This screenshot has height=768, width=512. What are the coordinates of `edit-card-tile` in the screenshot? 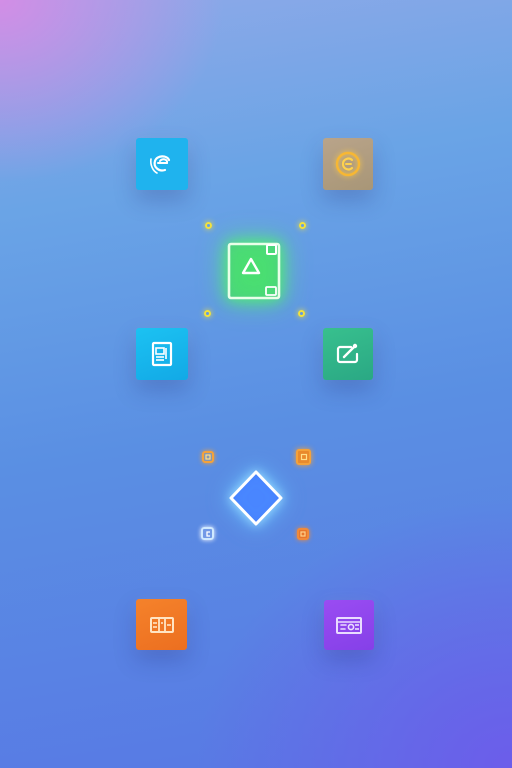 It's located at (348, 354).